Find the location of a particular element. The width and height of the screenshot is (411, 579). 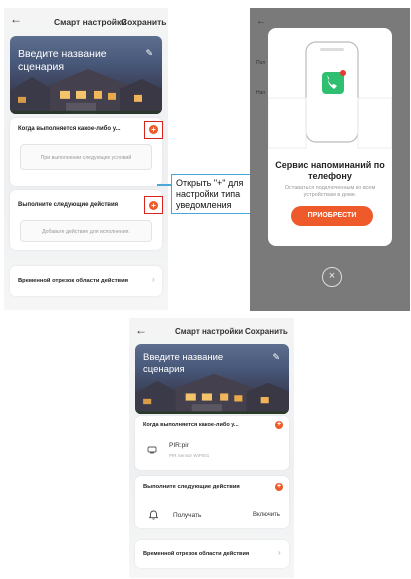

background-back-arrow-icon: ← is located at coordinates (261, 21).